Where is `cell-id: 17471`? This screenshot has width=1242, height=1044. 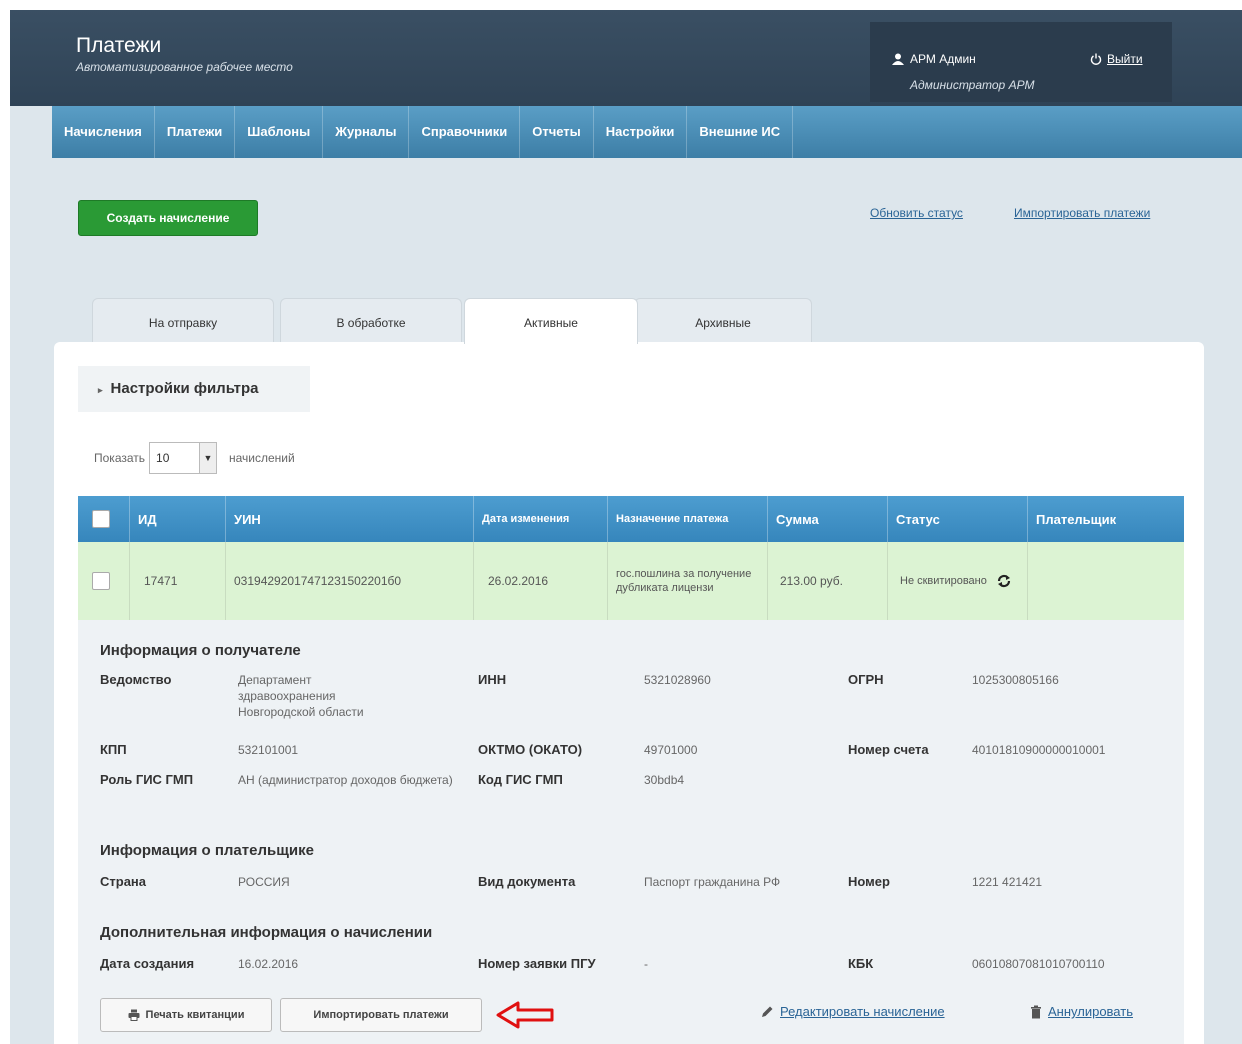
cell-id: 17471 is located at coordinates (178, 581).